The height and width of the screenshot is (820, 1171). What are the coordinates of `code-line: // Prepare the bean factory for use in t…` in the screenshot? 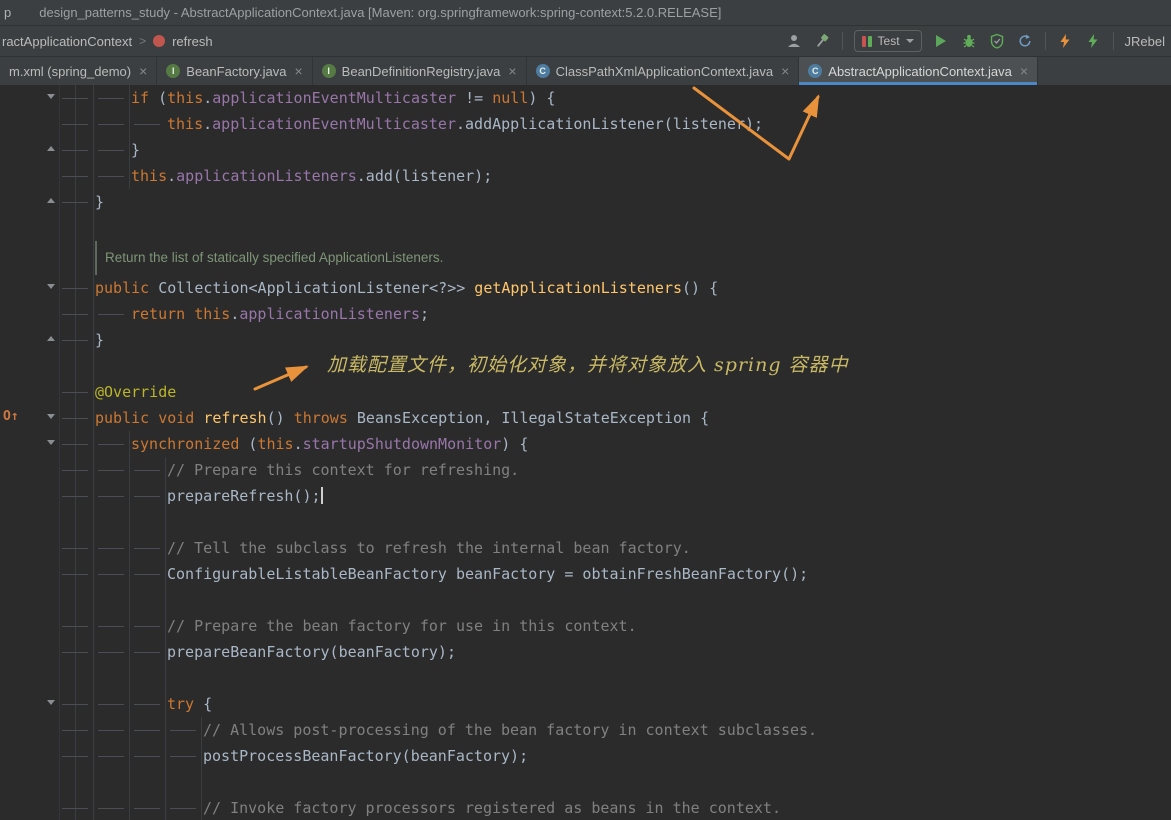 It's located at (615, 626).